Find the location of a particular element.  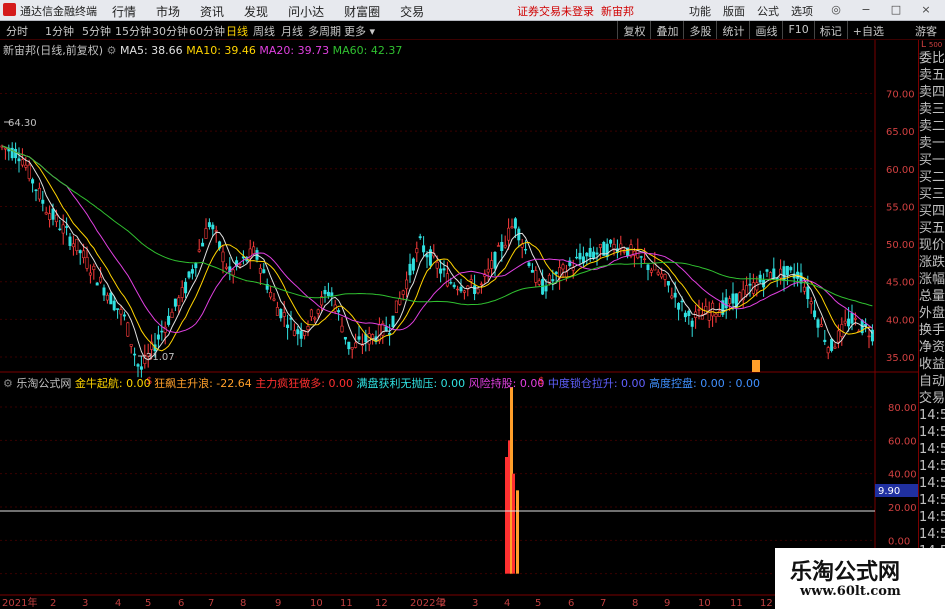

tab-1min: 1分钟 is located at coordinates (59, 31).